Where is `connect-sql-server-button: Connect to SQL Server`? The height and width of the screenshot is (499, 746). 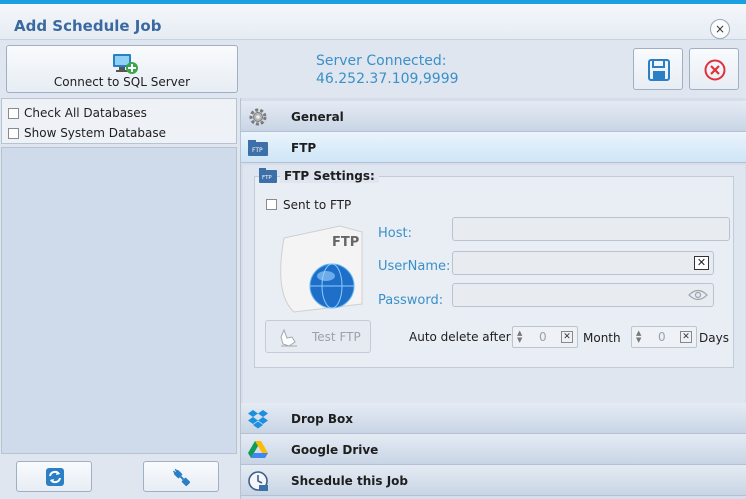
connect-sql-server-button: Connect to SQL Server is located at coordinates (122, 69).